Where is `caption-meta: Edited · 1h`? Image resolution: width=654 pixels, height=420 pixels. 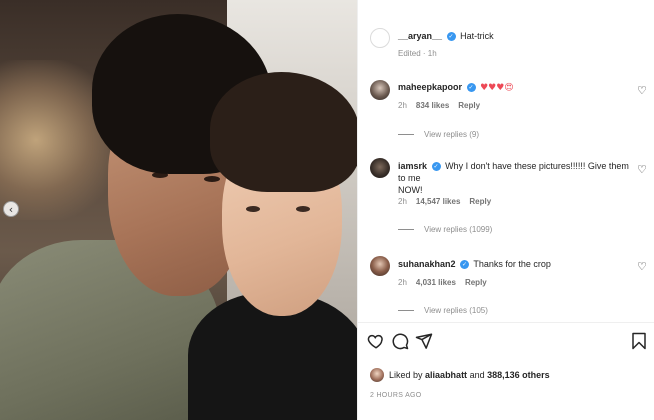
caption-meta: Edited · 1h is located at coordinates (417, 53).